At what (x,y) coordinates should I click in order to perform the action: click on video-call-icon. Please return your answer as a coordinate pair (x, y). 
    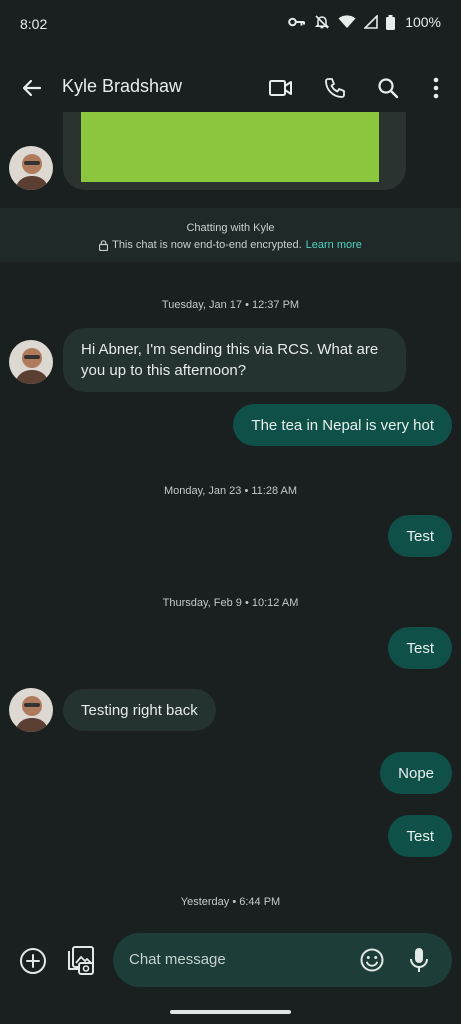
    Looking at the image, I should click on (280, 88).